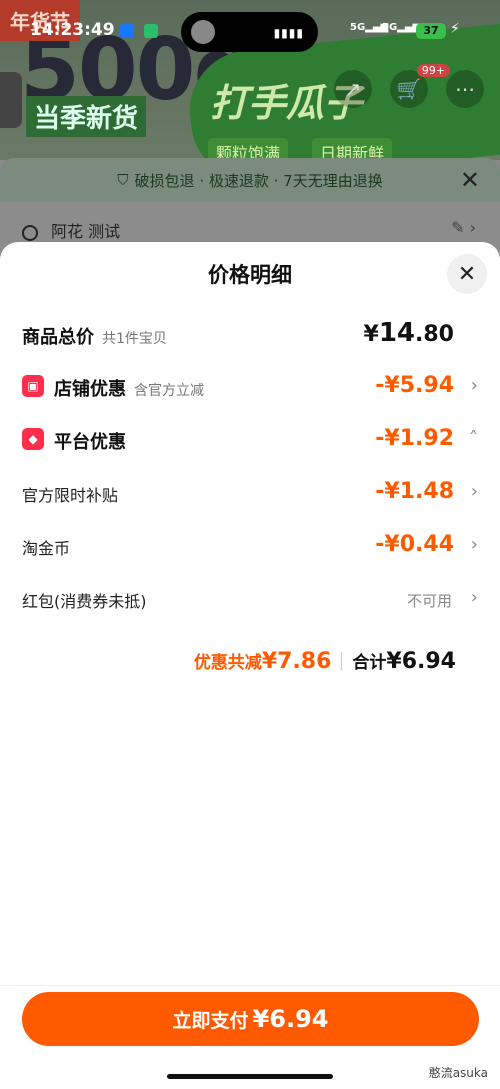  I want to click on store-discount-sub: 含官方立减, so click(169, 391).